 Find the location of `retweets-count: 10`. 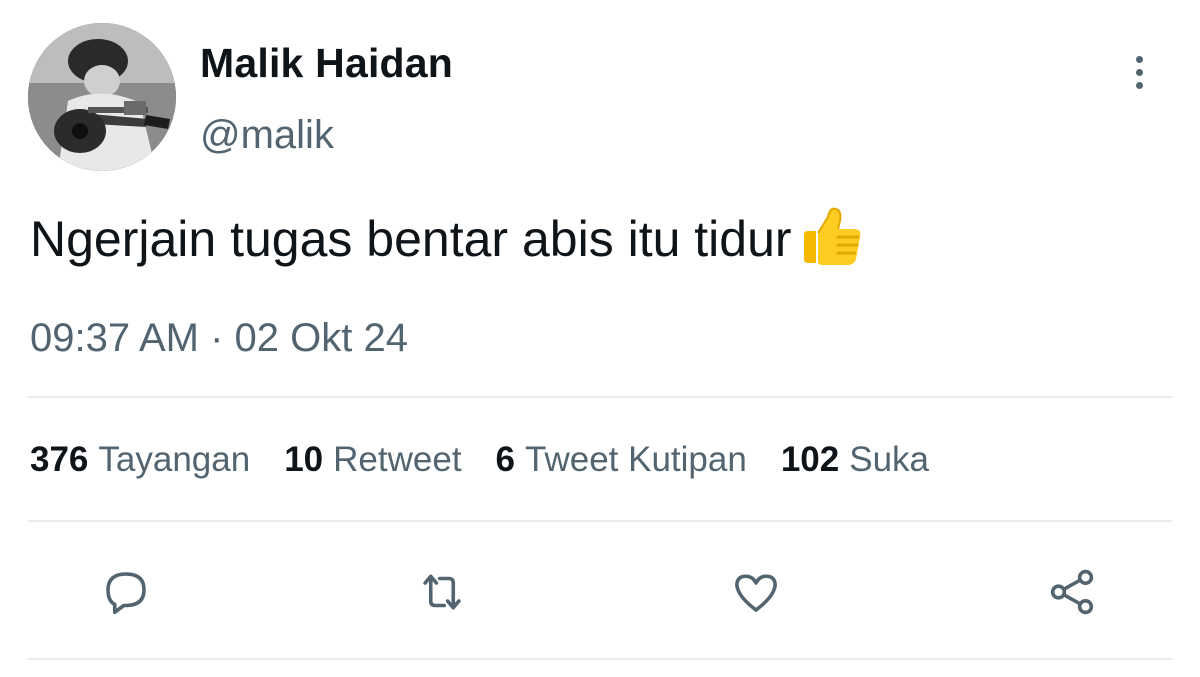

retweets-count: 10 is located at coordinates (304, 459).